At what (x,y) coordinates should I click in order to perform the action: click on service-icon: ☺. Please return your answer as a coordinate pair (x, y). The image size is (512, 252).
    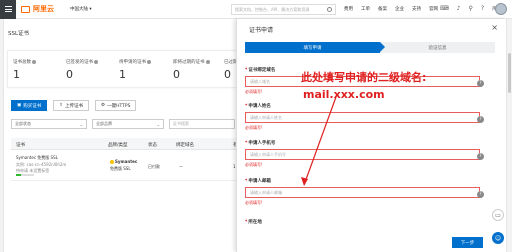
    Looking at the image, I should click on (498, 238).